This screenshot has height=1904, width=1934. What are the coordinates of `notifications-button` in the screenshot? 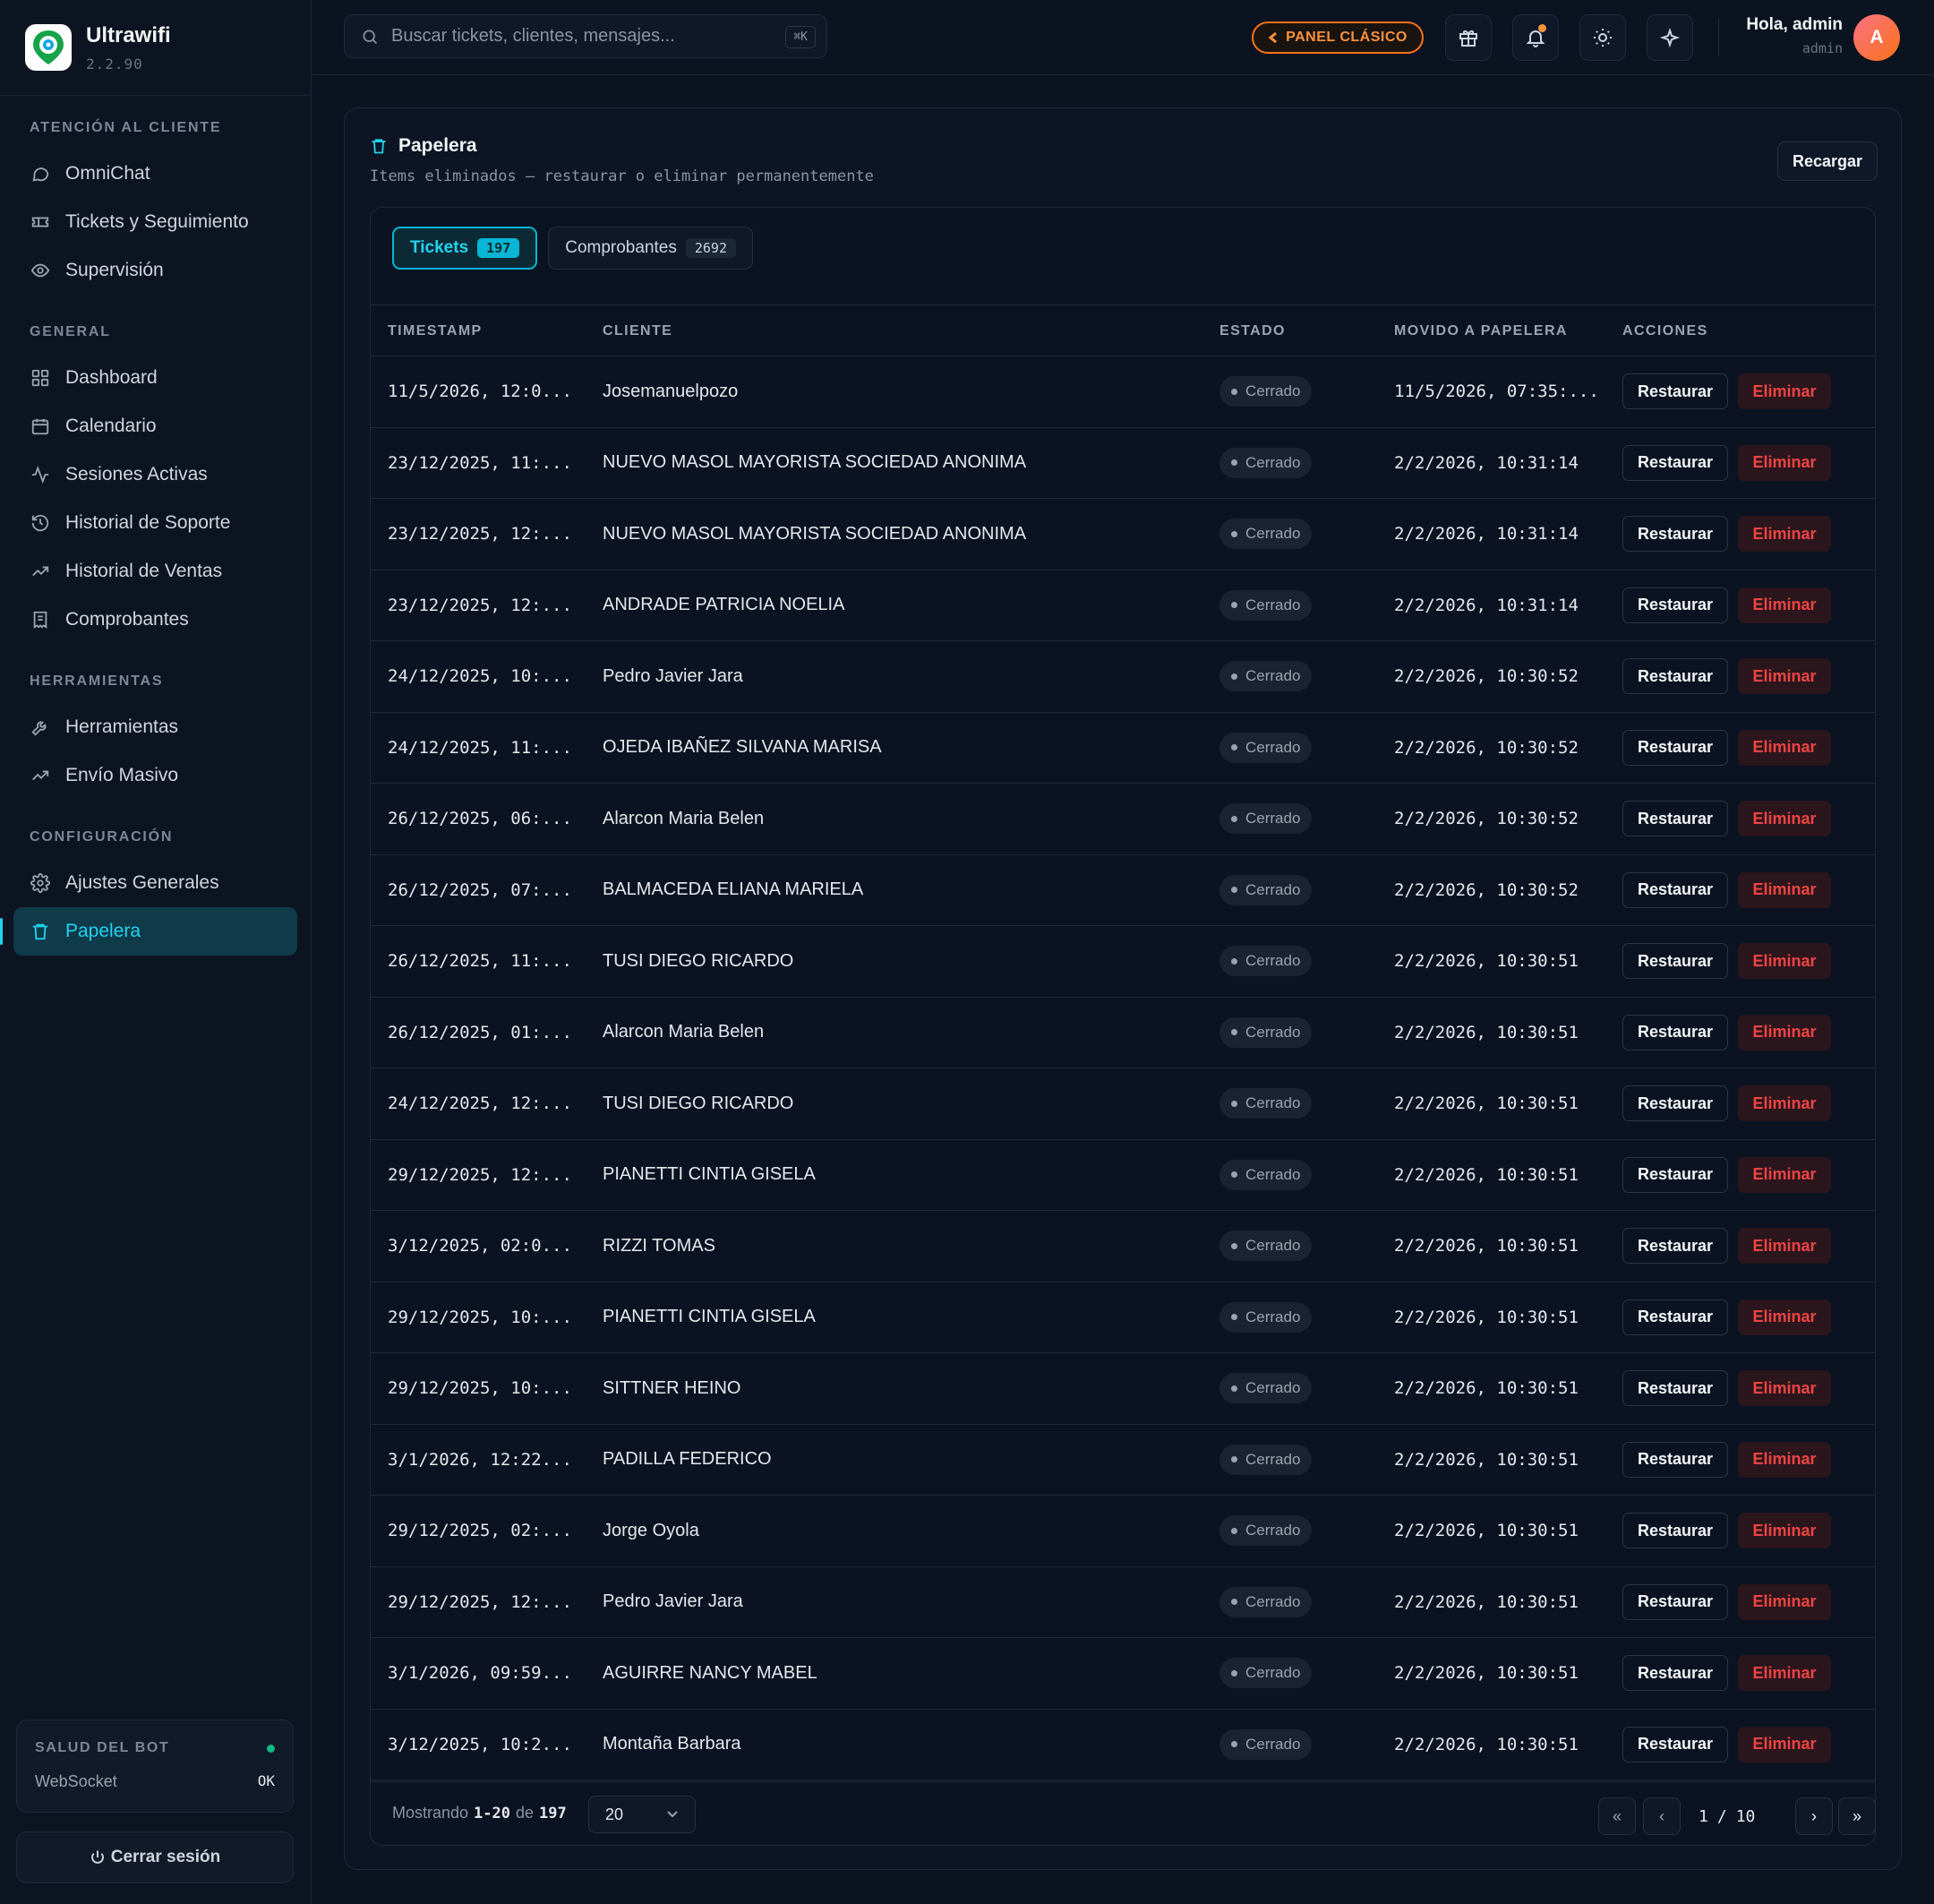 It's located at (1535, 37).